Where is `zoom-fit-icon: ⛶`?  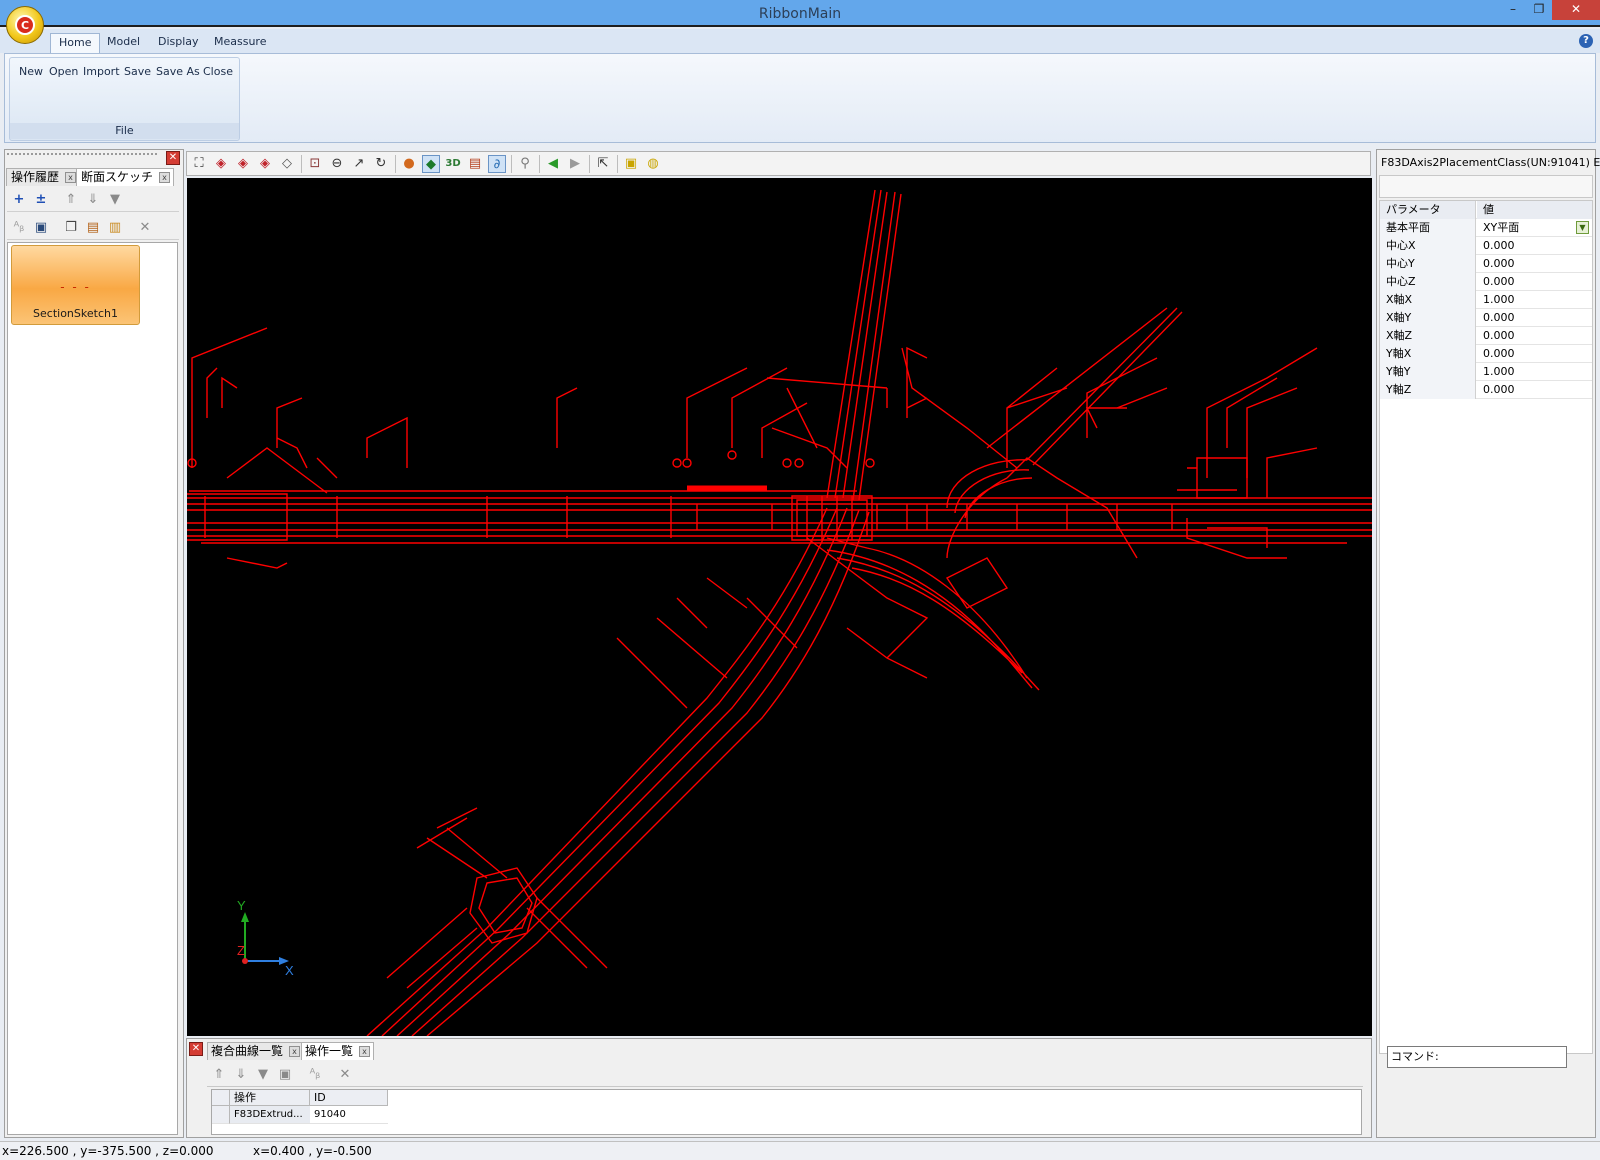
zoom-fit-icon: ⛶ is located at coordinates (199, 164).